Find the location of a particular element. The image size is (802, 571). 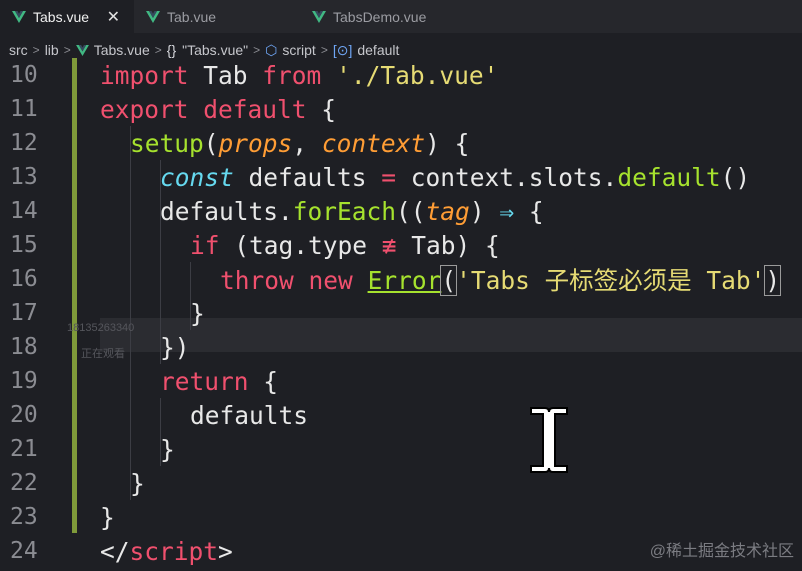

line-number: 22 is located at coordinates (24, 483).